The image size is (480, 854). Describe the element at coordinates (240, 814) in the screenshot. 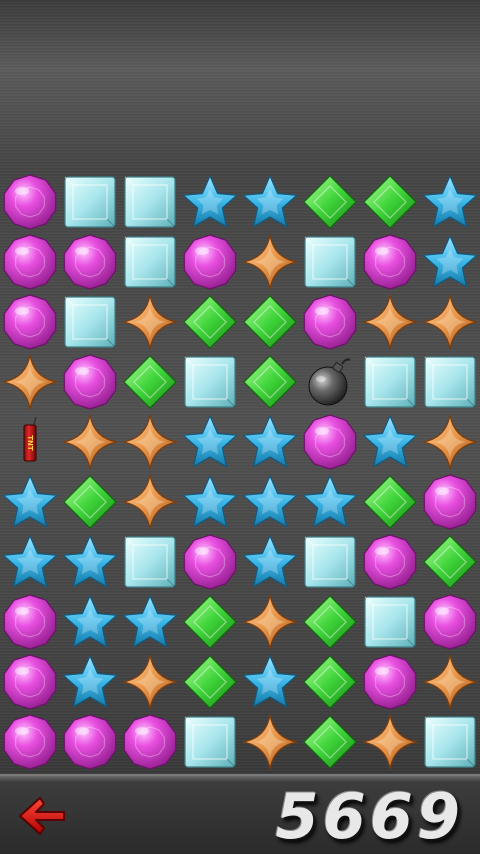

I see `bottom-bar: 5669` at that location.